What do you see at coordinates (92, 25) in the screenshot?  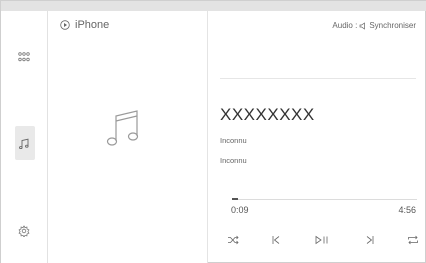 I see `source-label: iPhone` at bounding box center [92, 25].